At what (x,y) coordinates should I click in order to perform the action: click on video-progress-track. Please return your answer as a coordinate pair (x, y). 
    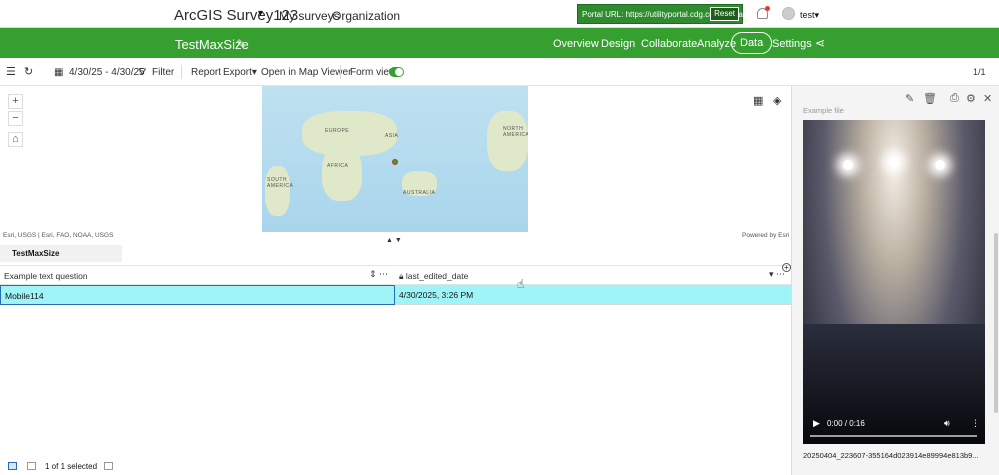
    Looking at the image, I should click on (893, 436).